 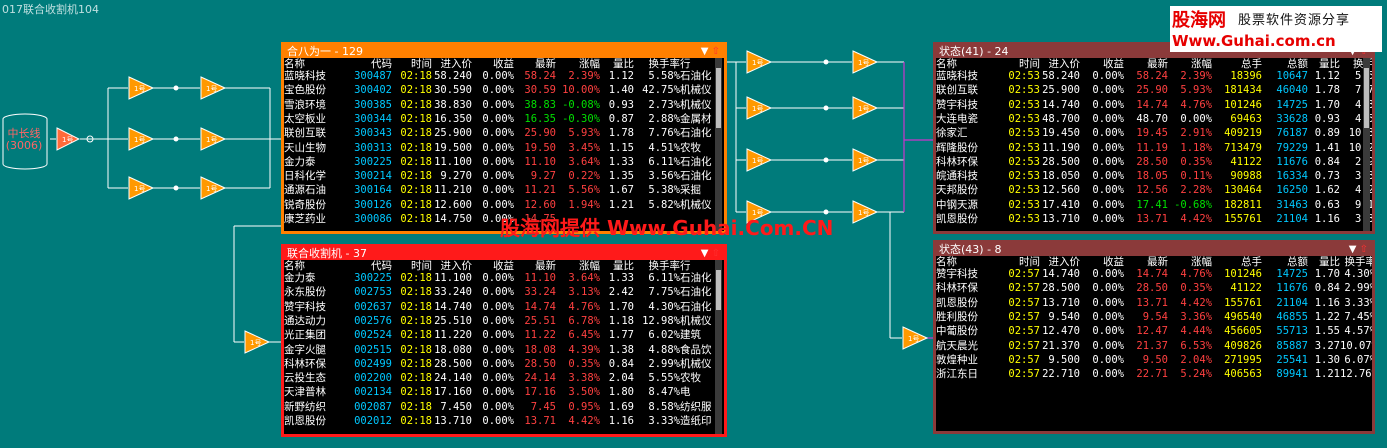 I want to click on cell-vr: 2.04, so click(x=621, y=378).